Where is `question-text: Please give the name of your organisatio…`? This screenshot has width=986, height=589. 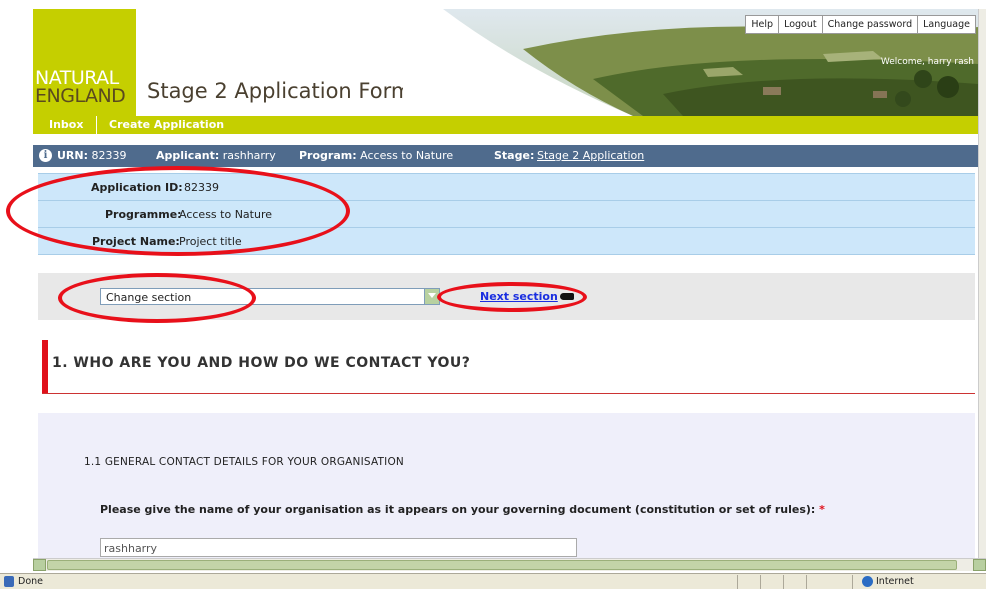 question-text: Please give the name of your organisatio… is located at coordinates (458, 509).